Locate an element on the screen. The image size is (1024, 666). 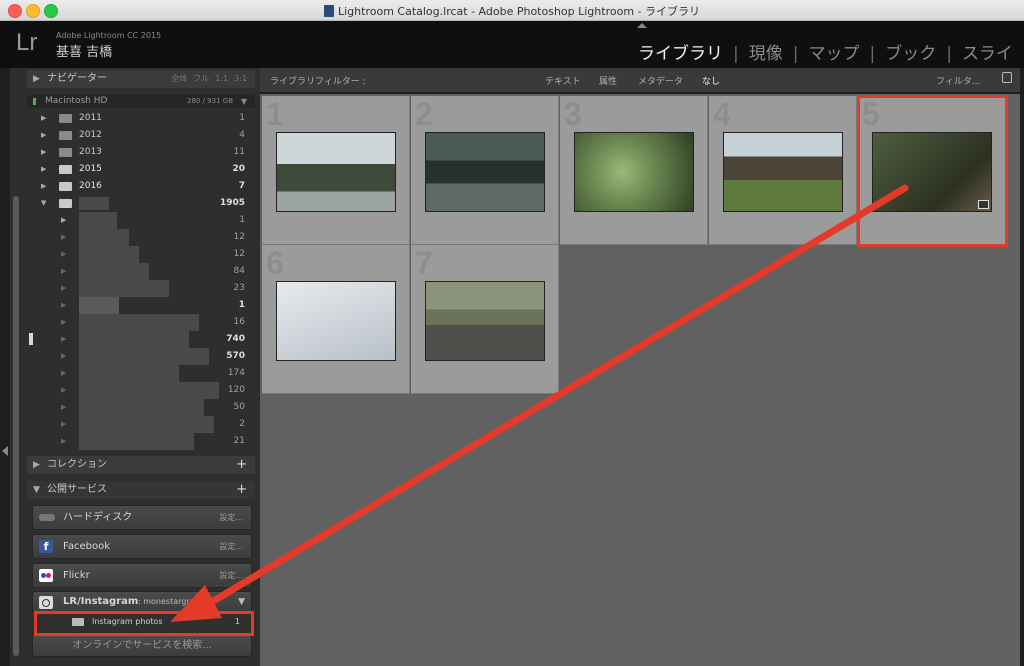
arrow-head is located at coordinates (196, 603).